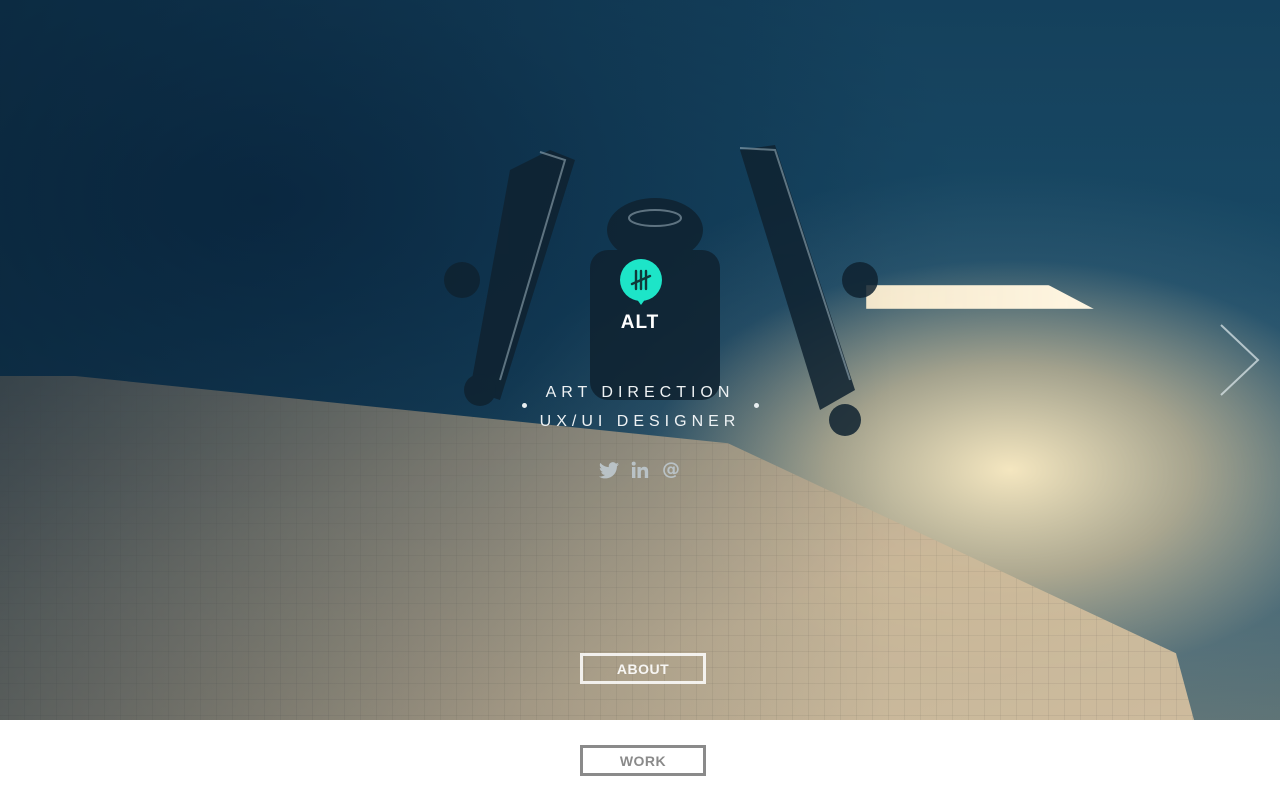  I want to click on social-links: @, so click(640, 470).